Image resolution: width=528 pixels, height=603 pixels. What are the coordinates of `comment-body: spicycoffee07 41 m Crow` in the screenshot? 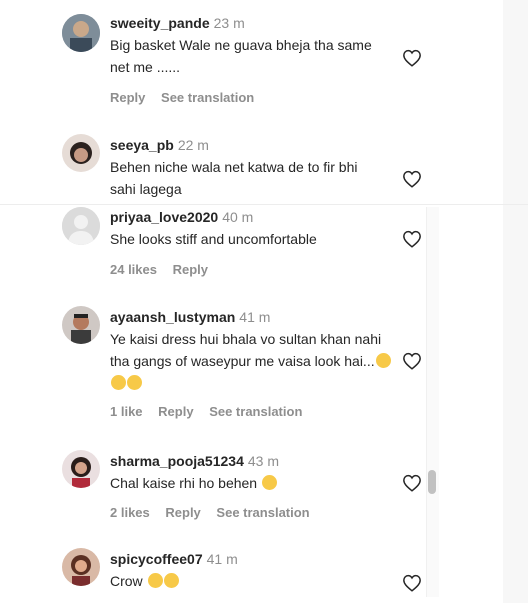 It's located at (255, 571).